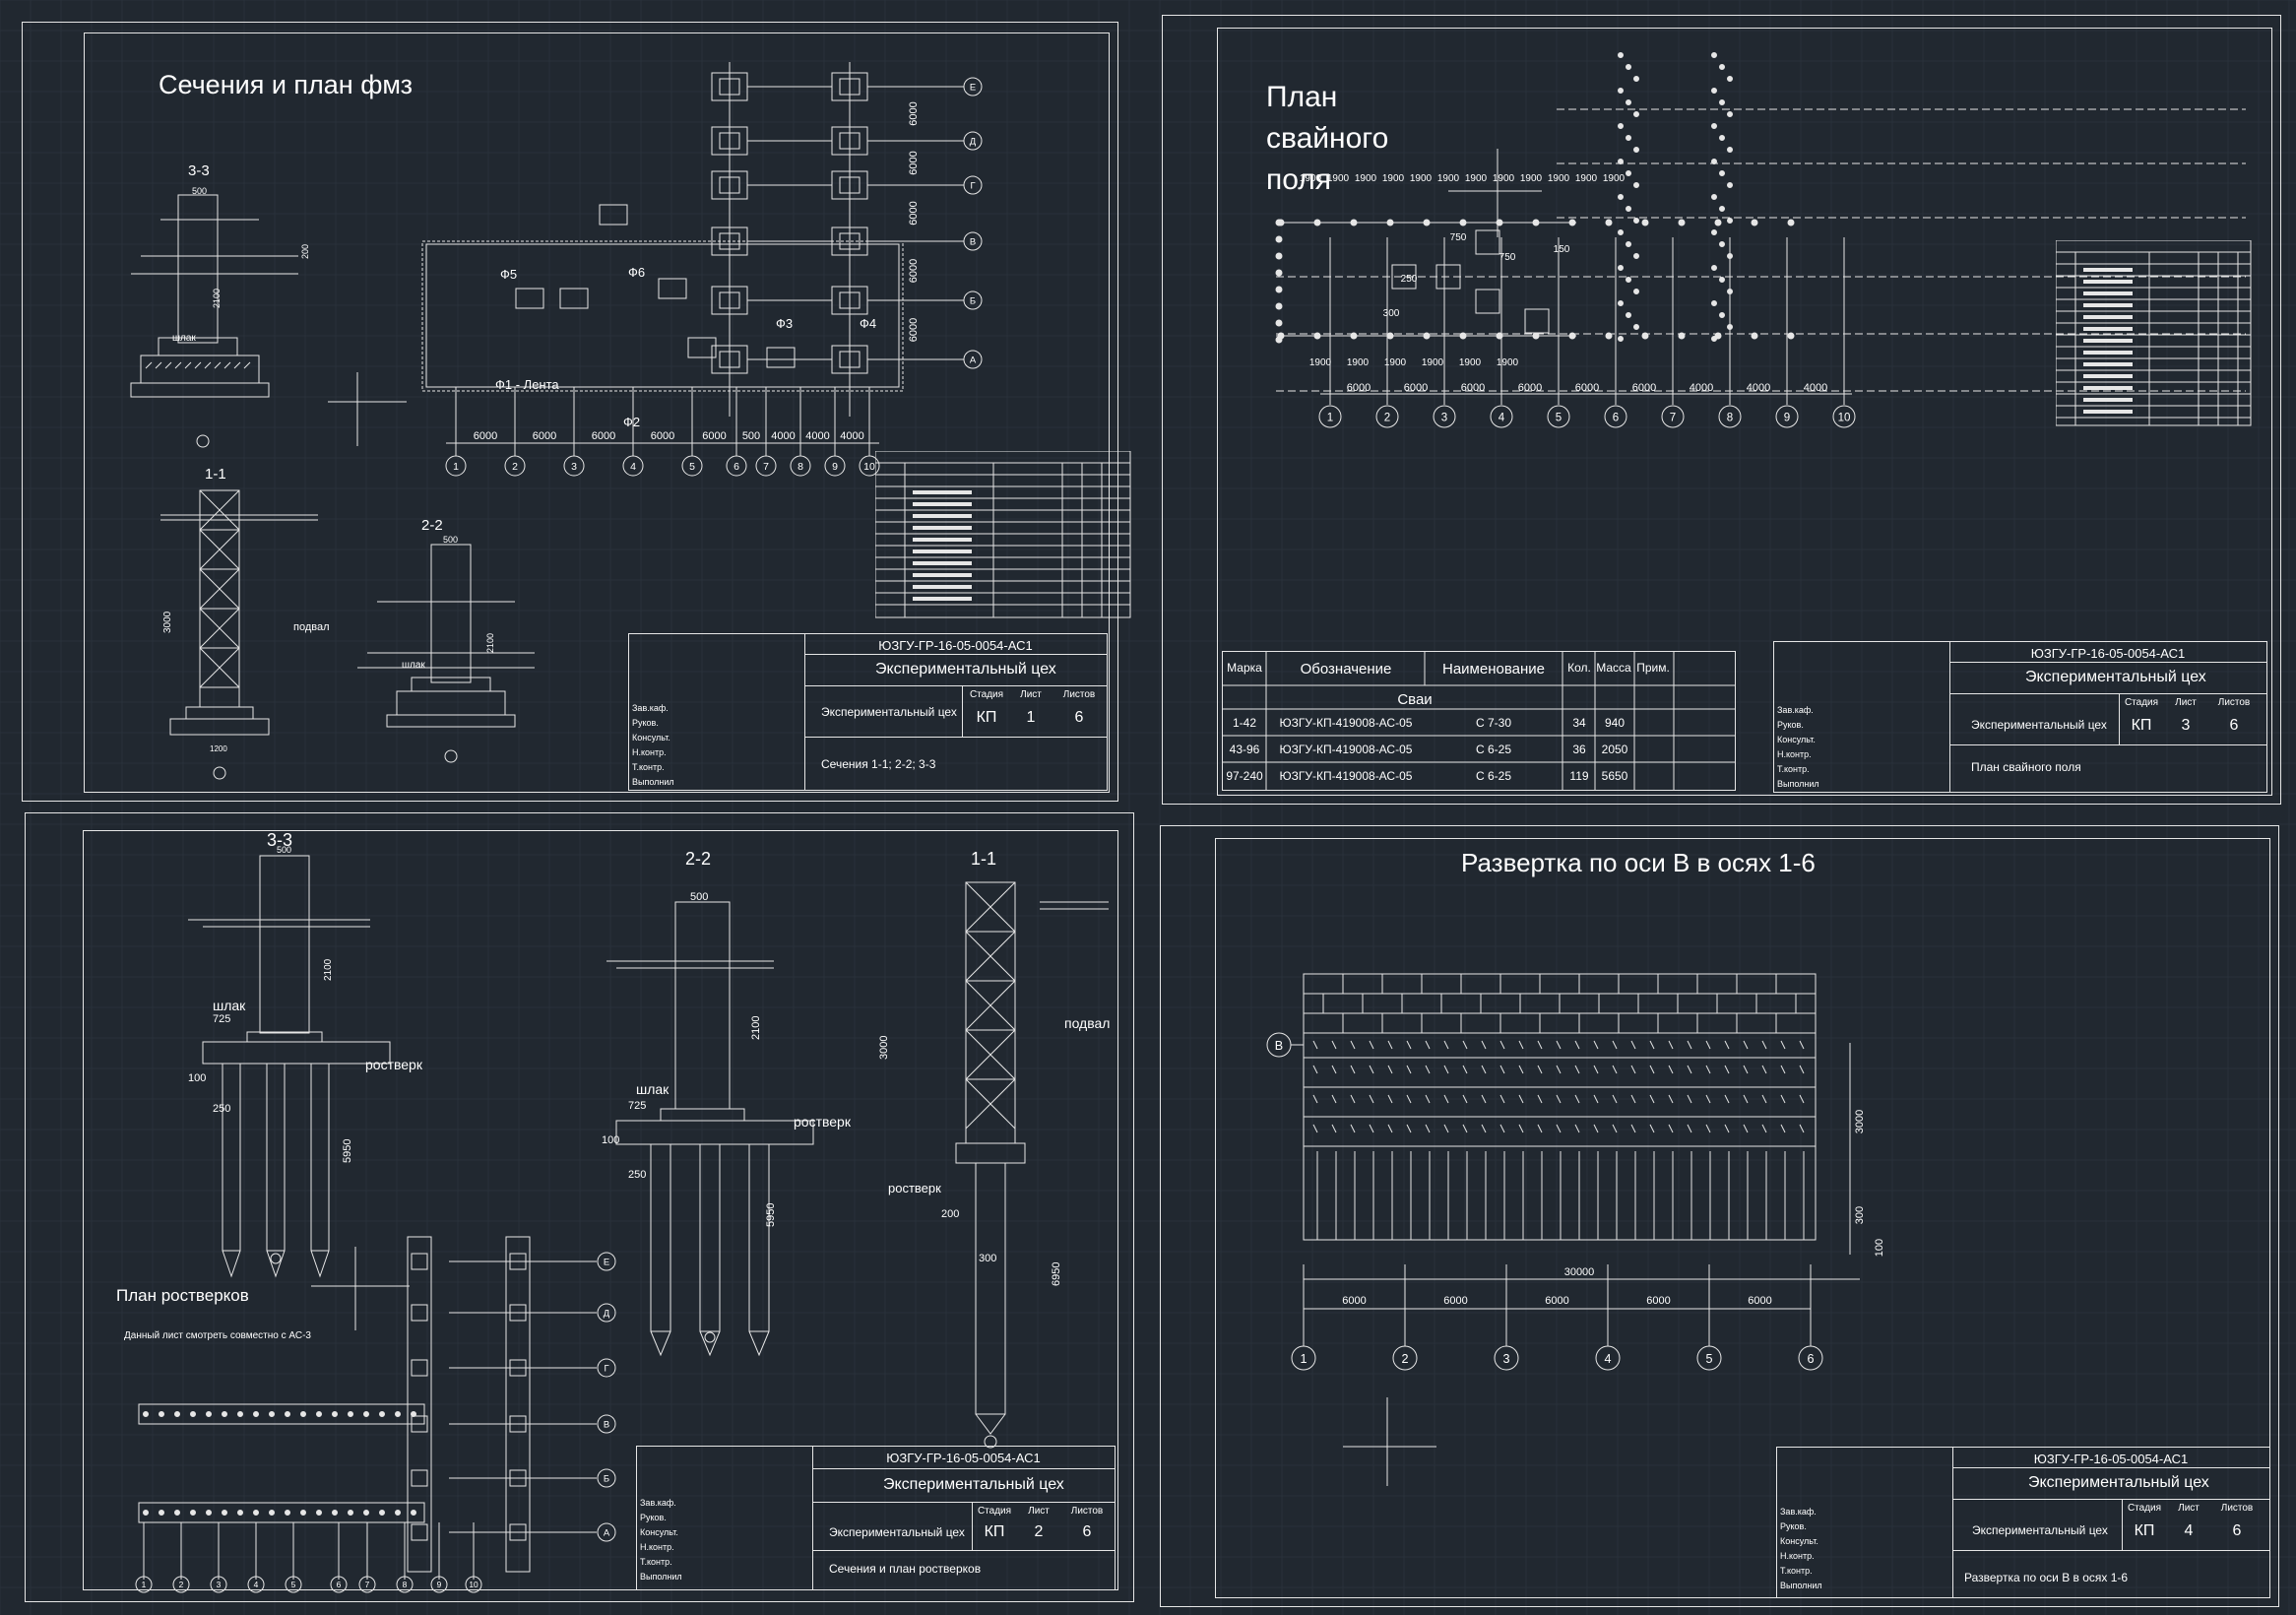  I want to click on grillage-axis-x-7-label: 8, so click(405, 1584).